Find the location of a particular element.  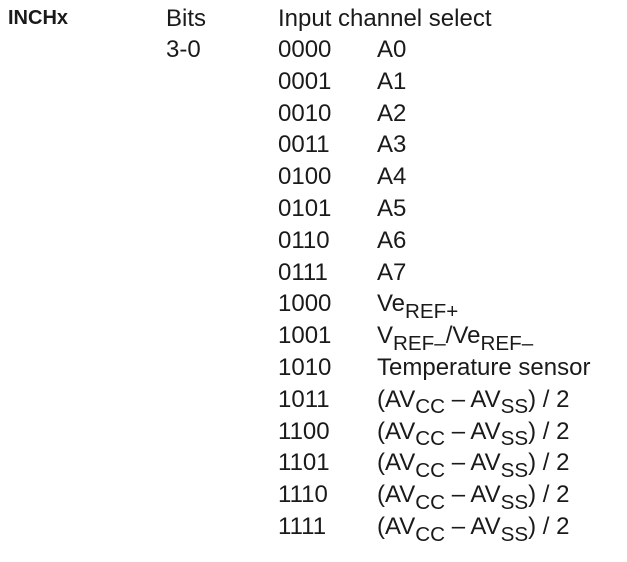

field-name: INCHx is located at coordinates (38, 18).